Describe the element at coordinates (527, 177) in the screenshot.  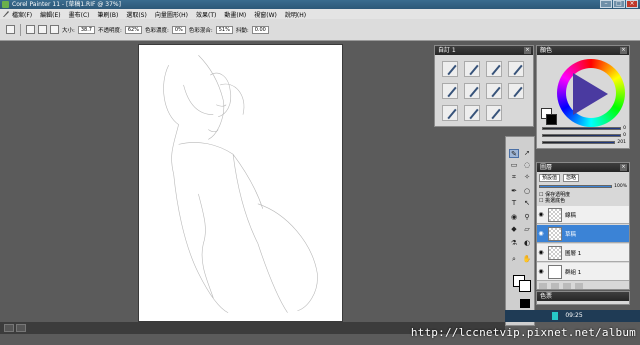
I see `magic-wand-icon: ✧` at that location.